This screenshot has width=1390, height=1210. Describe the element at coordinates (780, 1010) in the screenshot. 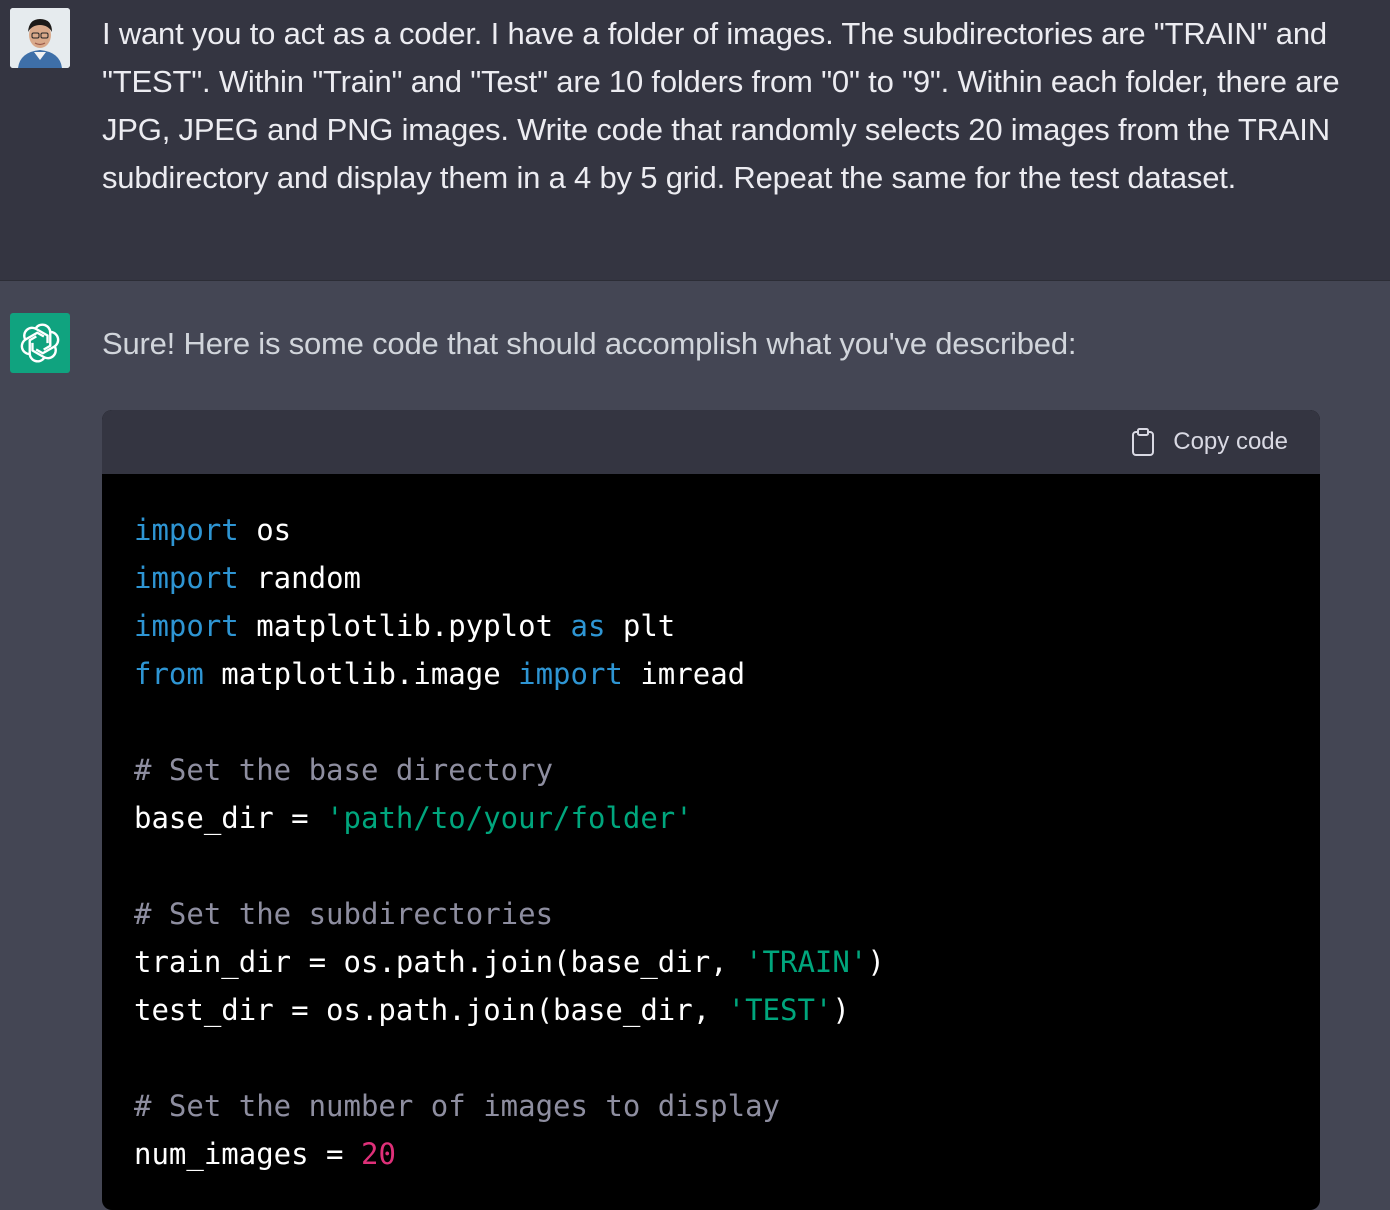

I see `code-string: 'TEST'` at that location.